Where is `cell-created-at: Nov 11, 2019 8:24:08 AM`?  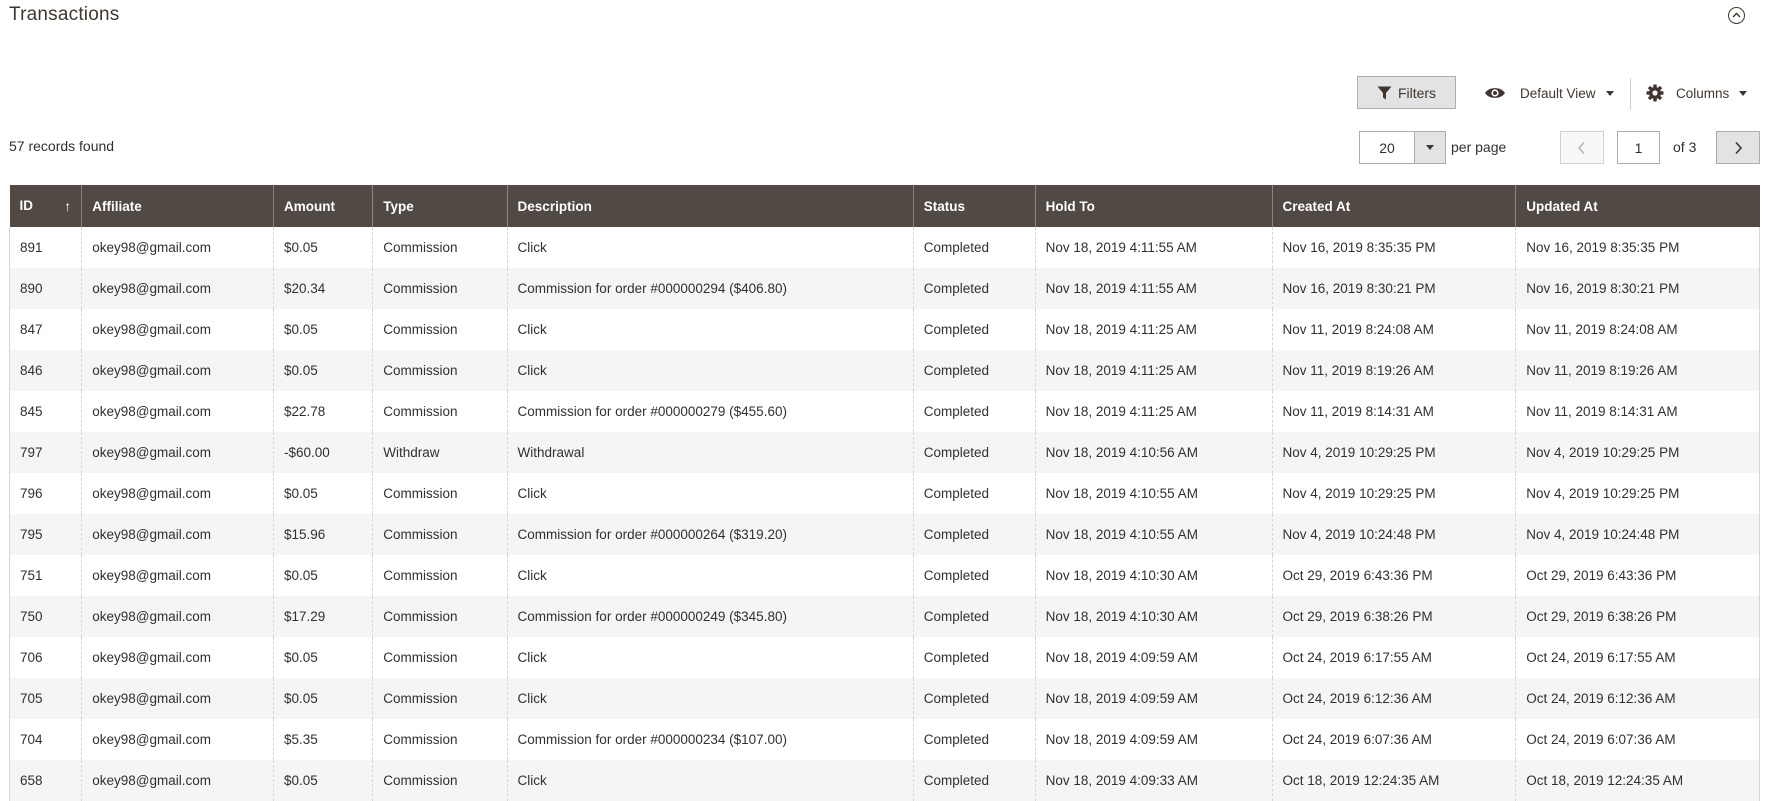
cell-created-at: Nov 11, 2019 8:24:08 AM is located at coordinates (1393, 329).